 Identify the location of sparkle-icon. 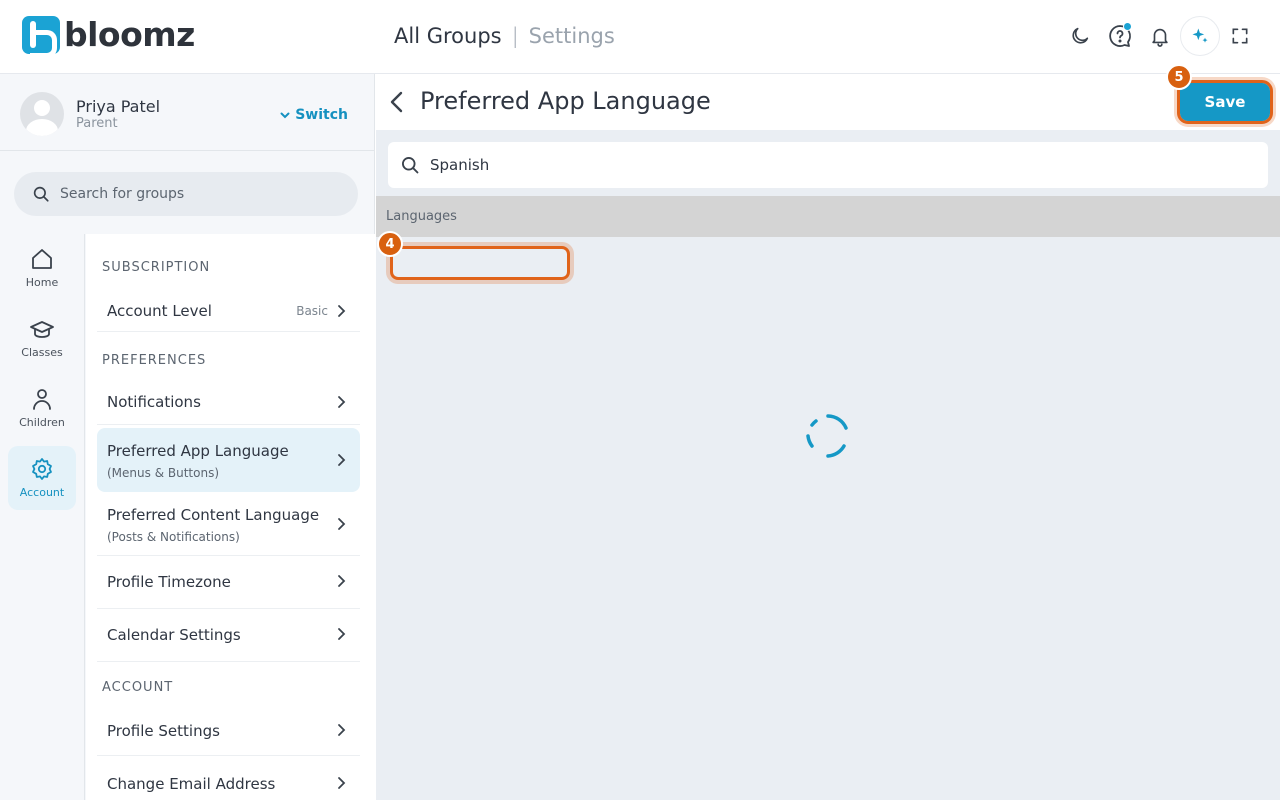
(1200, 35).